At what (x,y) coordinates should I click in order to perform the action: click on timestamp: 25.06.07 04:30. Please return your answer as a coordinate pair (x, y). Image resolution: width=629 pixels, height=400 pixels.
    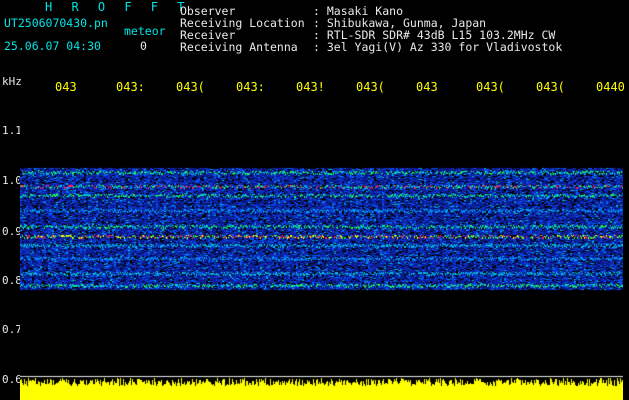
    Looking at the image, I should click on (52, 46).